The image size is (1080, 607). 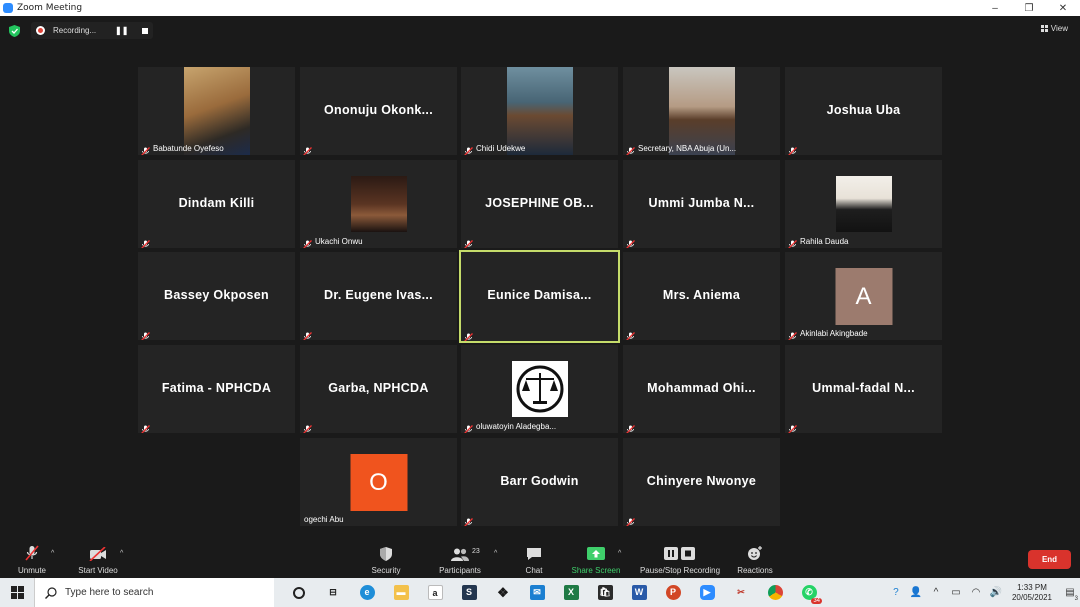 What do you see at coordinates (1063, 8) in the screenshot?
I see `close-button: ✕` at bounding box center [1063, 8].